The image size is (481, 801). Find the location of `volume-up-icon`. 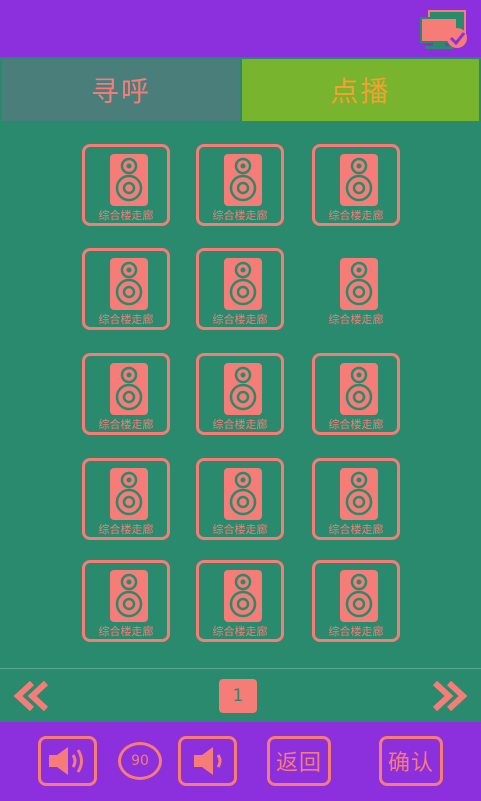

volume-up-icon is located at coordinates (65, 761).